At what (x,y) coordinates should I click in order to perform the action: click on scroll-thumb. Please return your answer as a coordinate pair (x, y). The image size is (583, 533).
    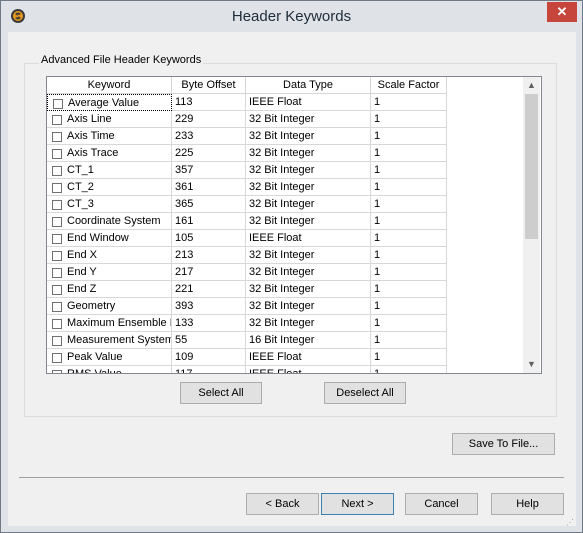
    Looking at the image, I should click on (531, 166).